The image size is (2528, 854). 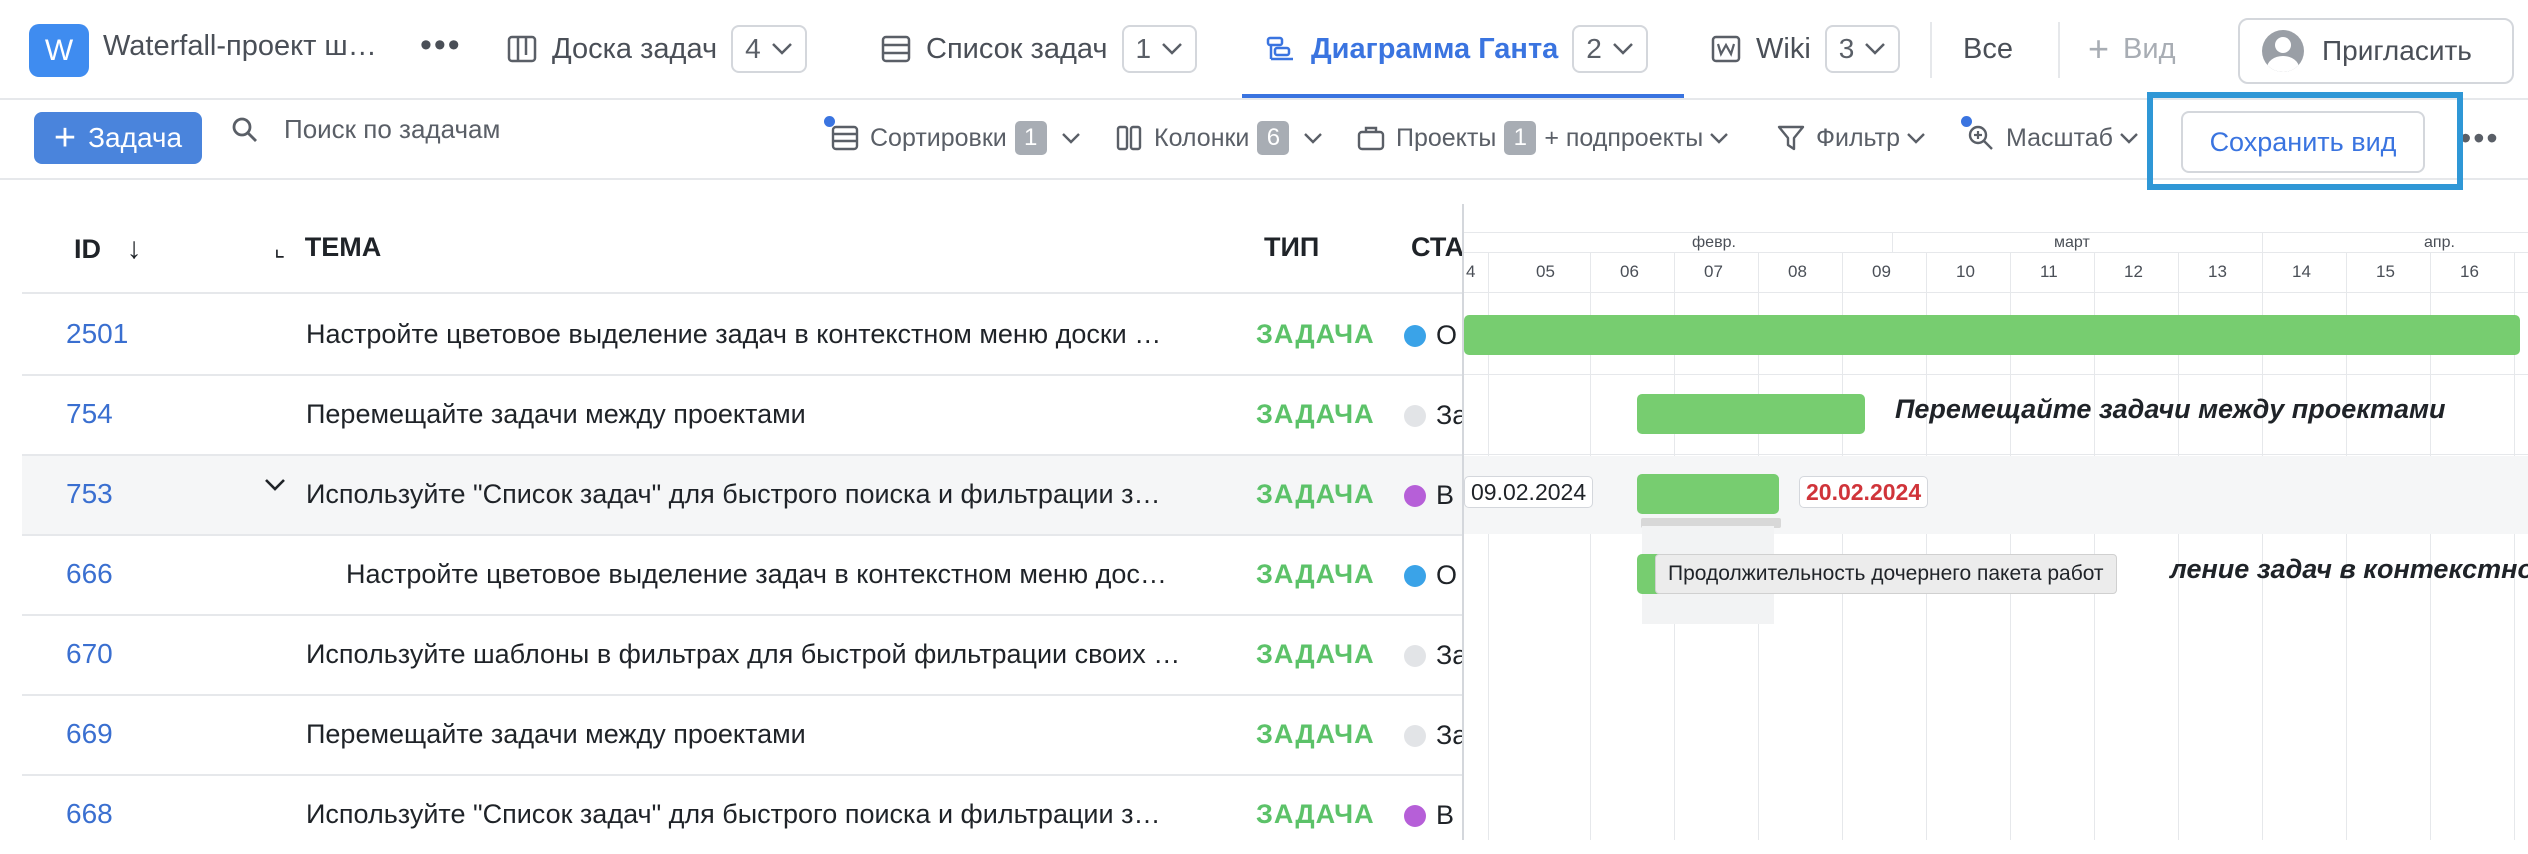 I want to click on more-toolbar-icon: •••, so click(x=2480, y=138).